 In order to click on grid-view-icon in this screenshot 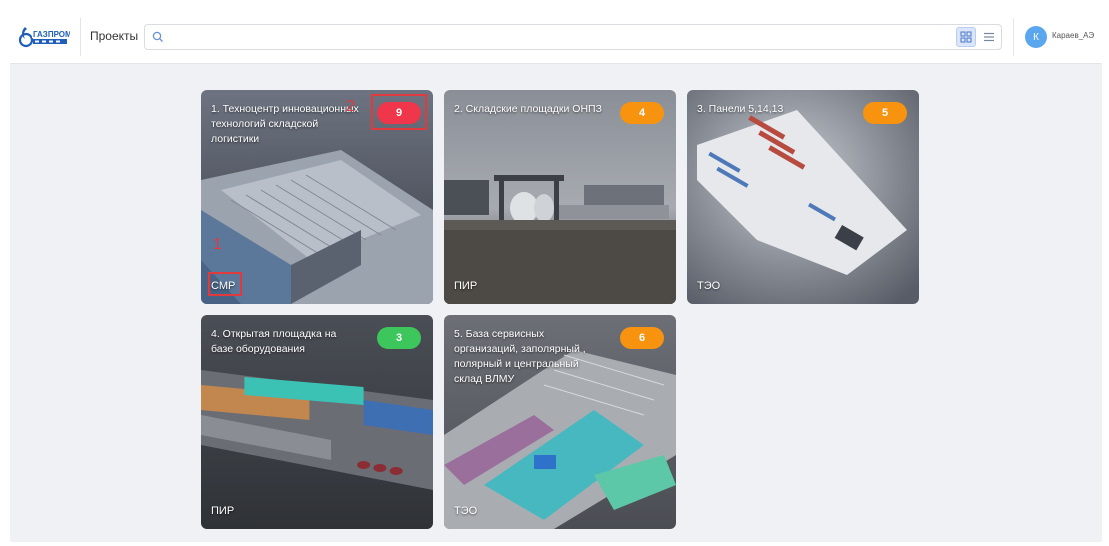, I will do `click(966, 37)`.